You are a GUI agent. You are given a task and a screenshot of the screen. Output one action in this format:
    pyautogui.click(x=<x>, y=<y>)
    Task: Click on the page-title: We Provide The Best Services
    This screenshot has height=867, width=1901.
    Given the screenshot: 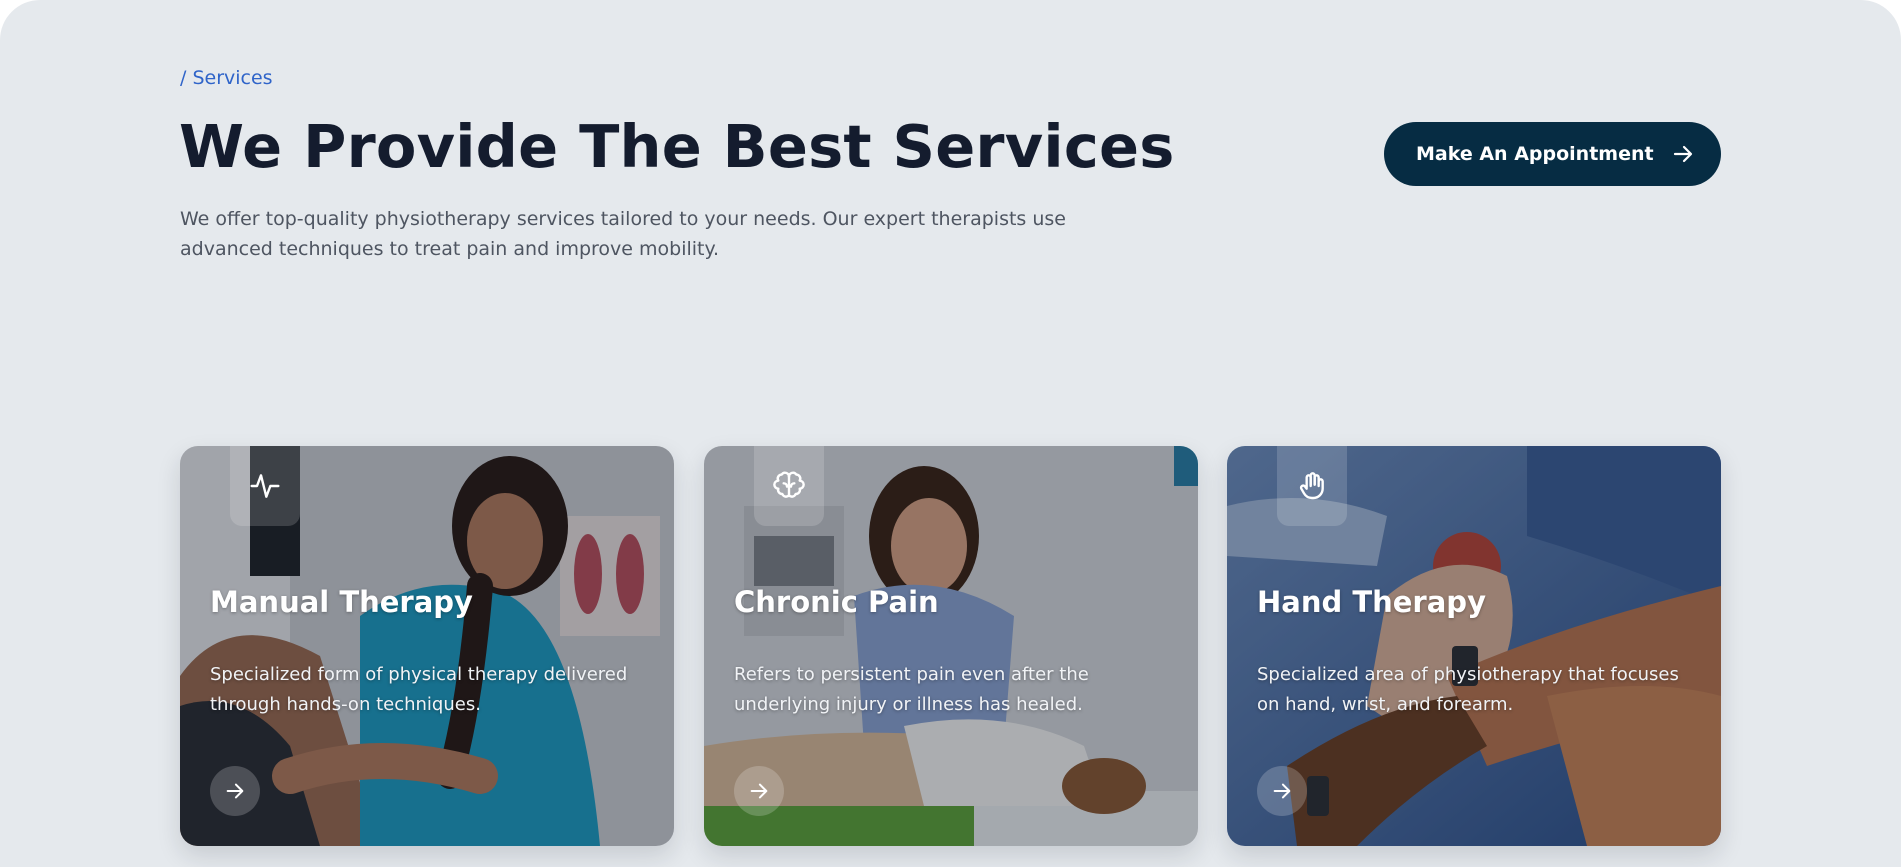 What is the action you would take?
    pyautogui.click(x=677, y=146)
    